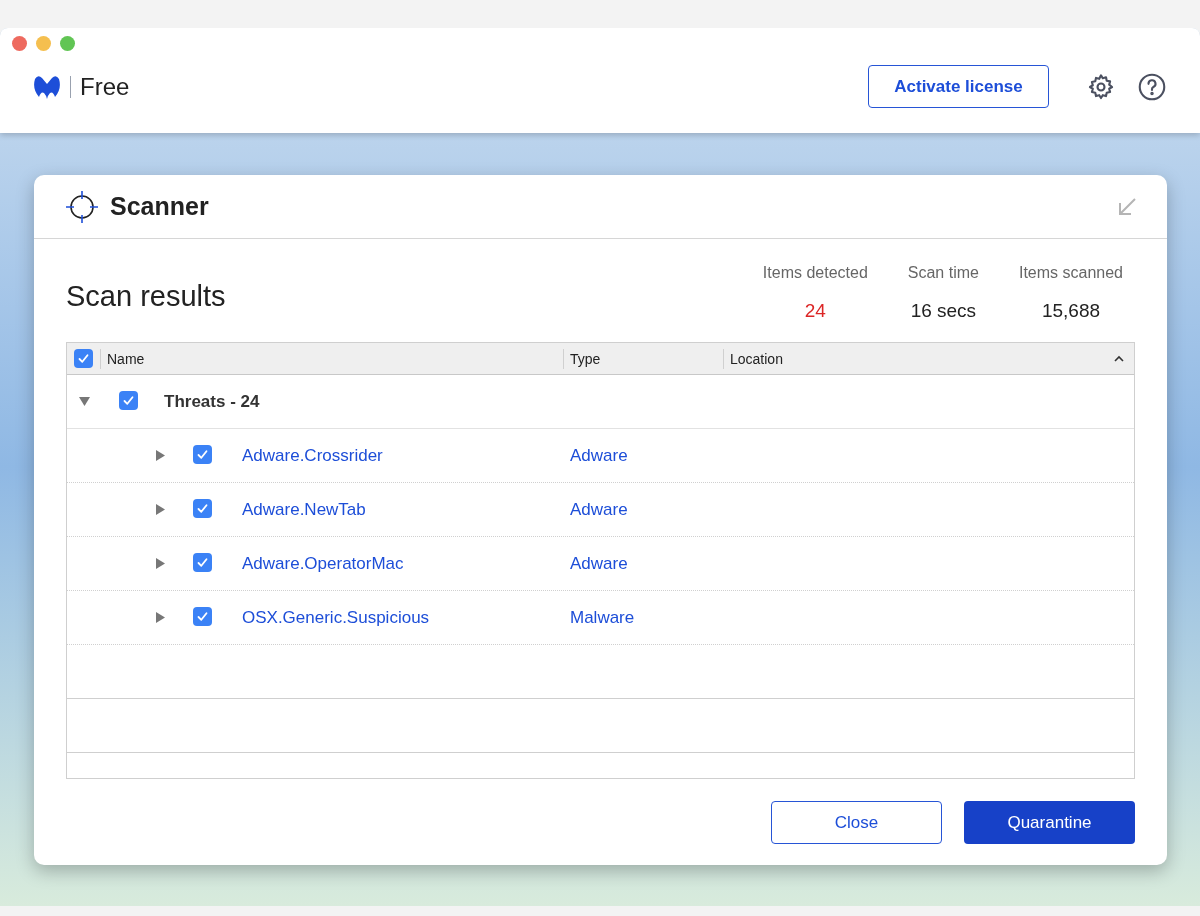 This screenshot has width=1200, height=916. Describe the element at coordinates (958, 86) in the screenshot. I see `activate-license-button: Activate license` at that location.